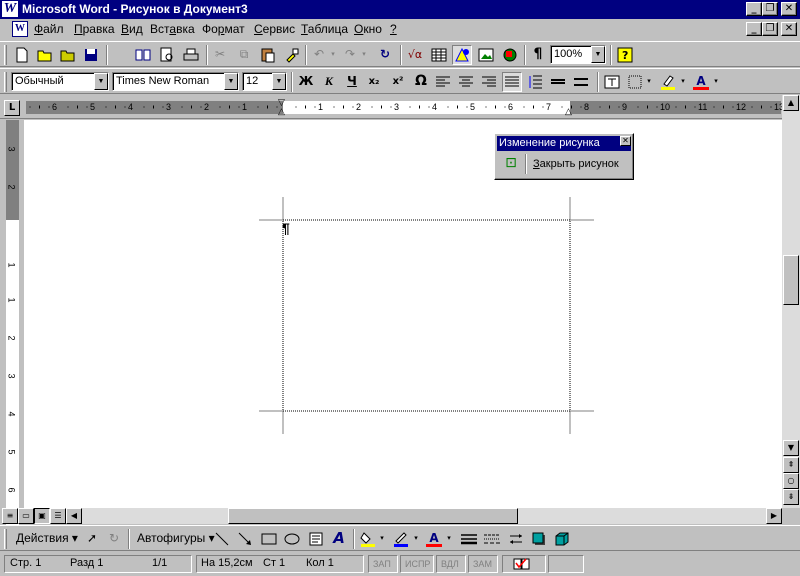 This screenshot has height=576, width=800. What do you see at coordinates (374, 82) in the screenshot?
I see `subscript-button: x₂` at bounding box center [374, 82].